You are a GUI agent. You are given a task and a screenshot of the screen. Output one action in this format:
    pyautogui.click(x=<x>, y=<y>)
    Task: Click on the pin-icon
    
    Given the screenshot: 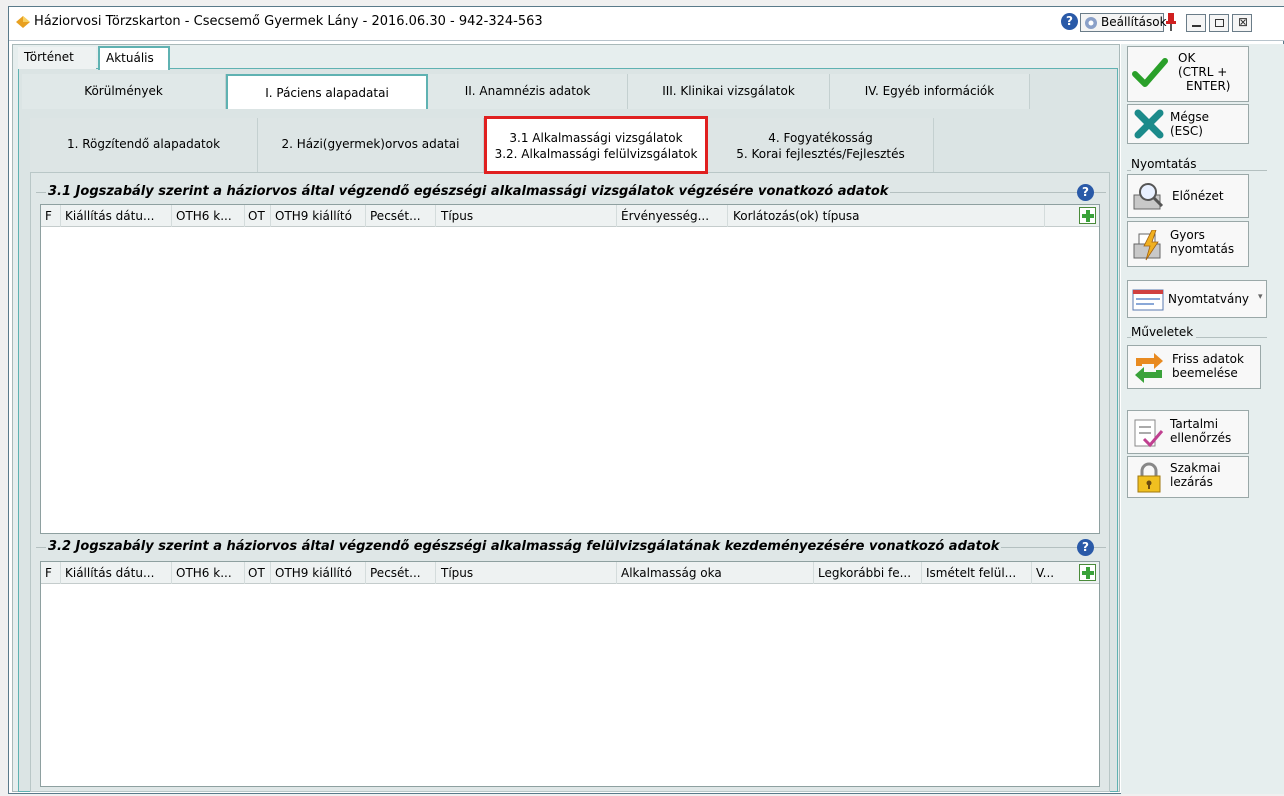 What is the action you would take?
    pyautogui.click(x=1171, y=22)
    